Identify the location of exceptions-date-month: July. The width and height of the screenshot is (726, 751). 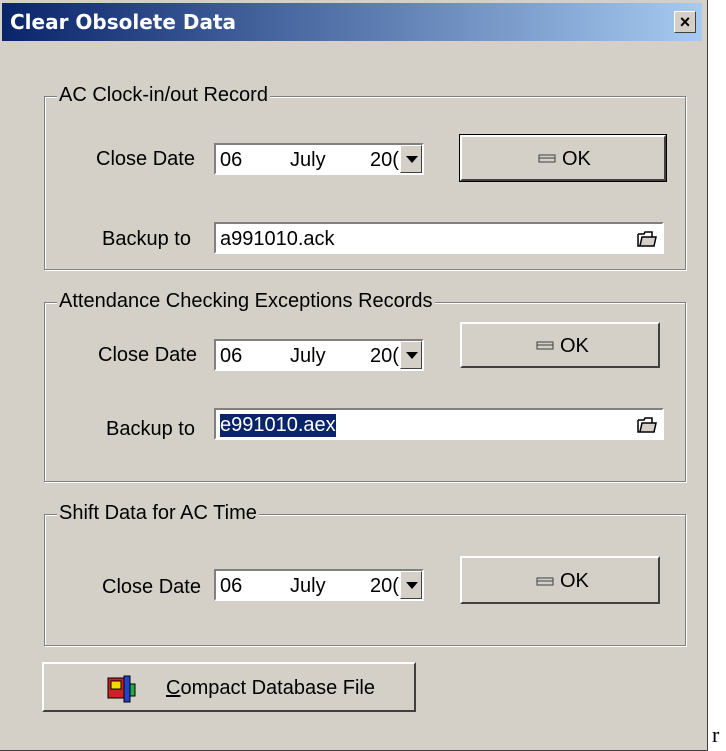
(308, 356).